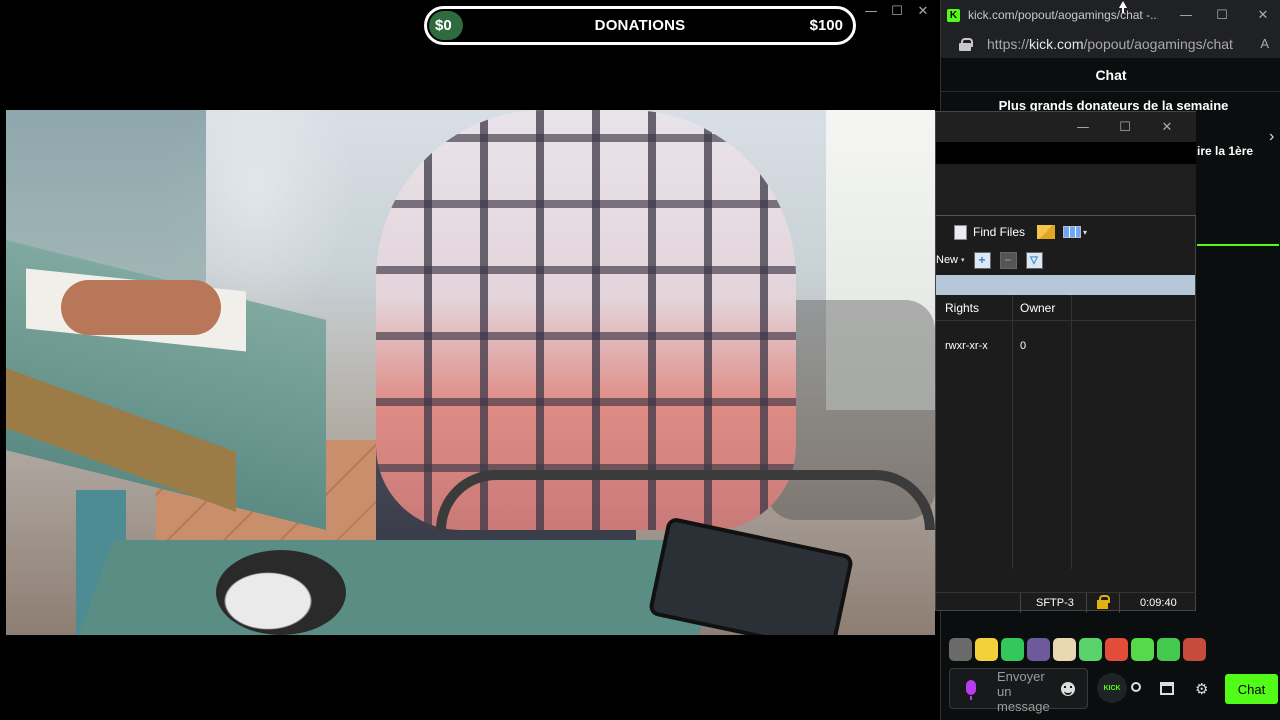 This screenshot has height=720, width=1280. What do you see at coordinates (1055, 603) in the screenshot?
I see `status-protocol: SFTP-3` at bounding box center [1055, 603].